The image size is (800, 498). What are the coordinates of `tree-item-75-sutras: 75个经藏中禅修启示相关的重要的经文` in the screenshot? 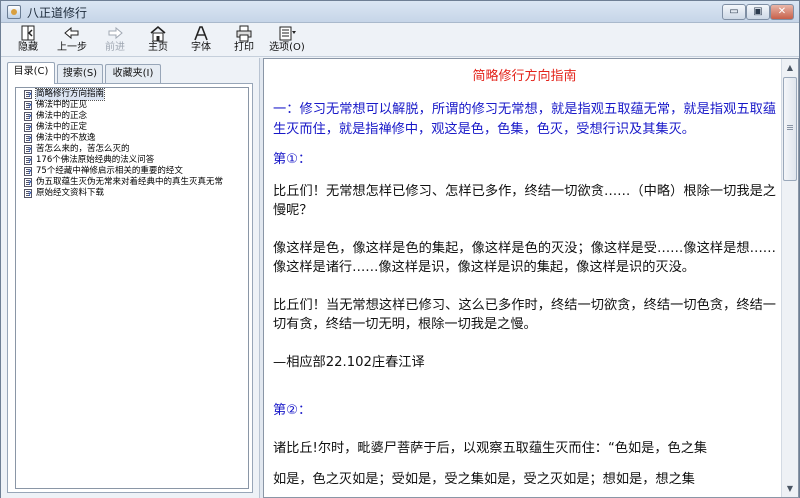 It's located at (136, 172).